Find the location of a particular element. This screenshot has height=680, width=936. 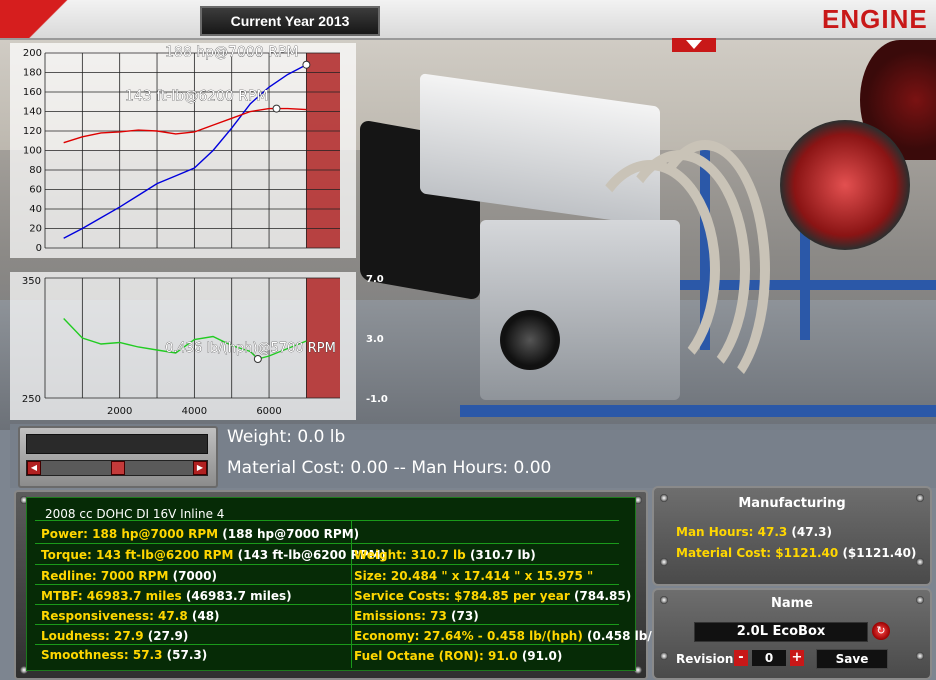

y-tick-label: 20 is located at coordinates (35, 229).